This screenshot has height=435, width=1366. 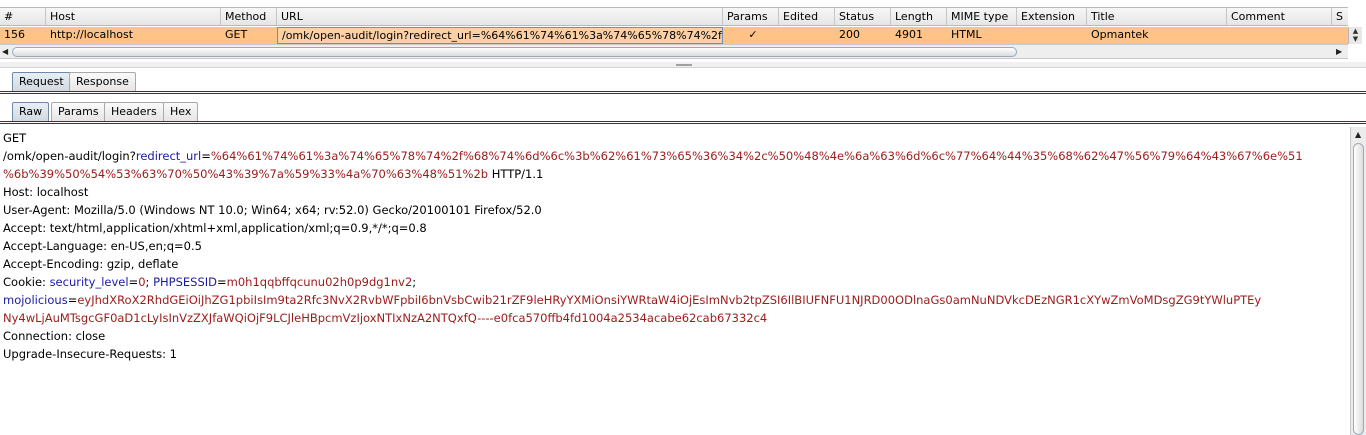 What do you see at coordinates (185, 282) in the screenshot?
I see `cookie-name-phpsessid: PHPSESSID` at bounding box center [185, 282].